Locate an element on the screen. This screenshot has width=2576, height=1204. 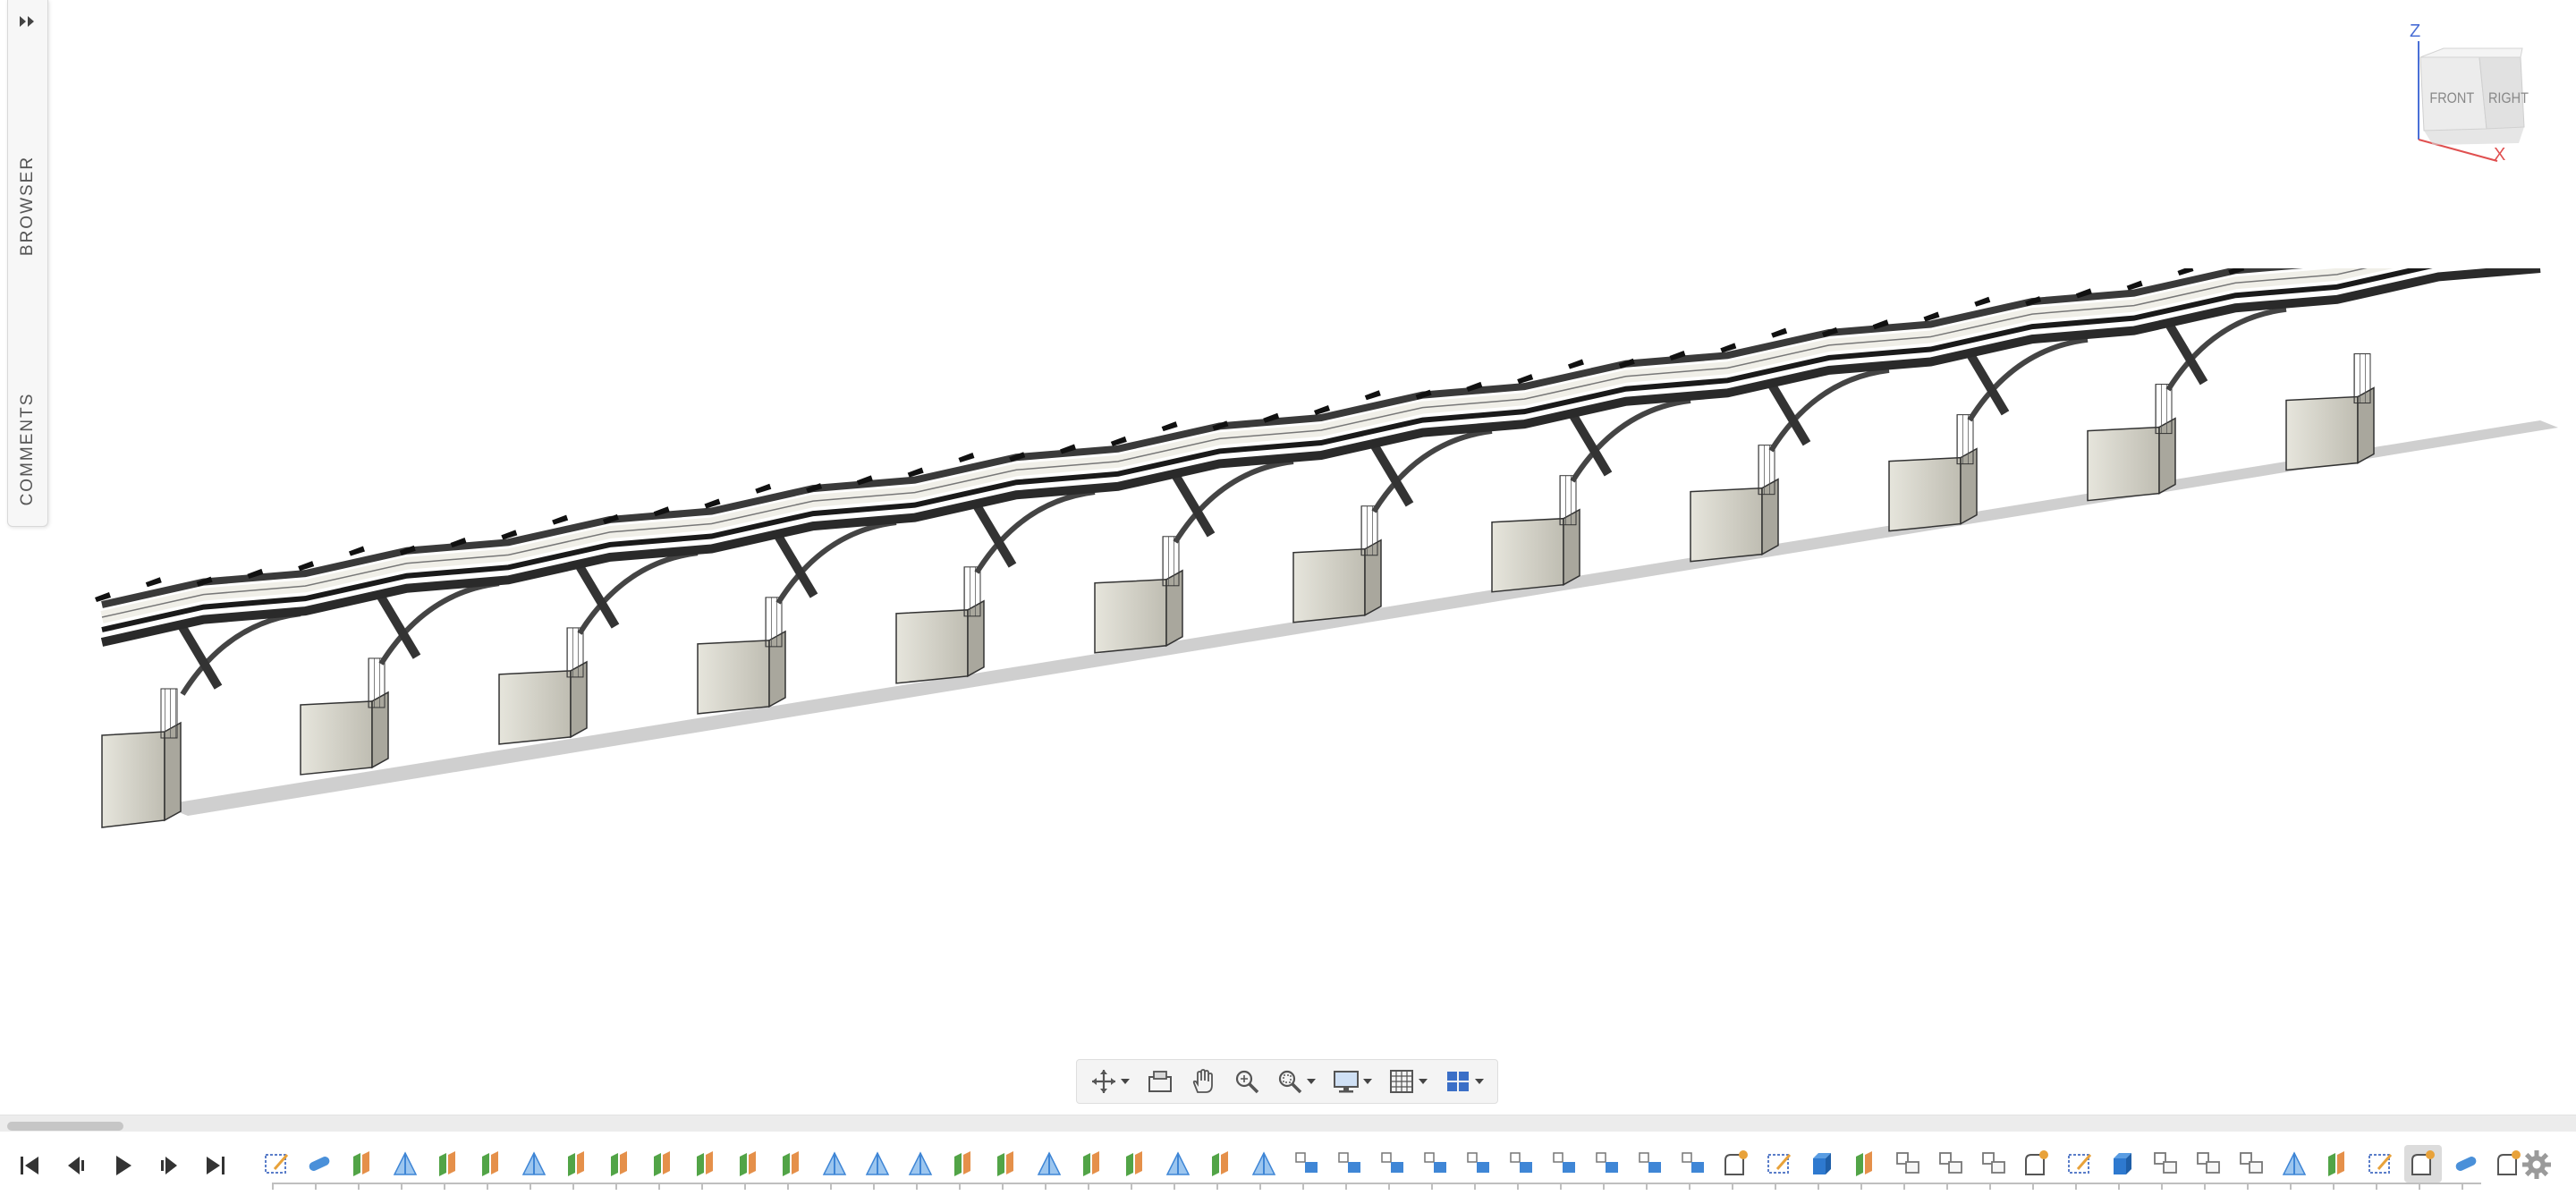
skip-to-start-button is located at coordinates (30, 1166).